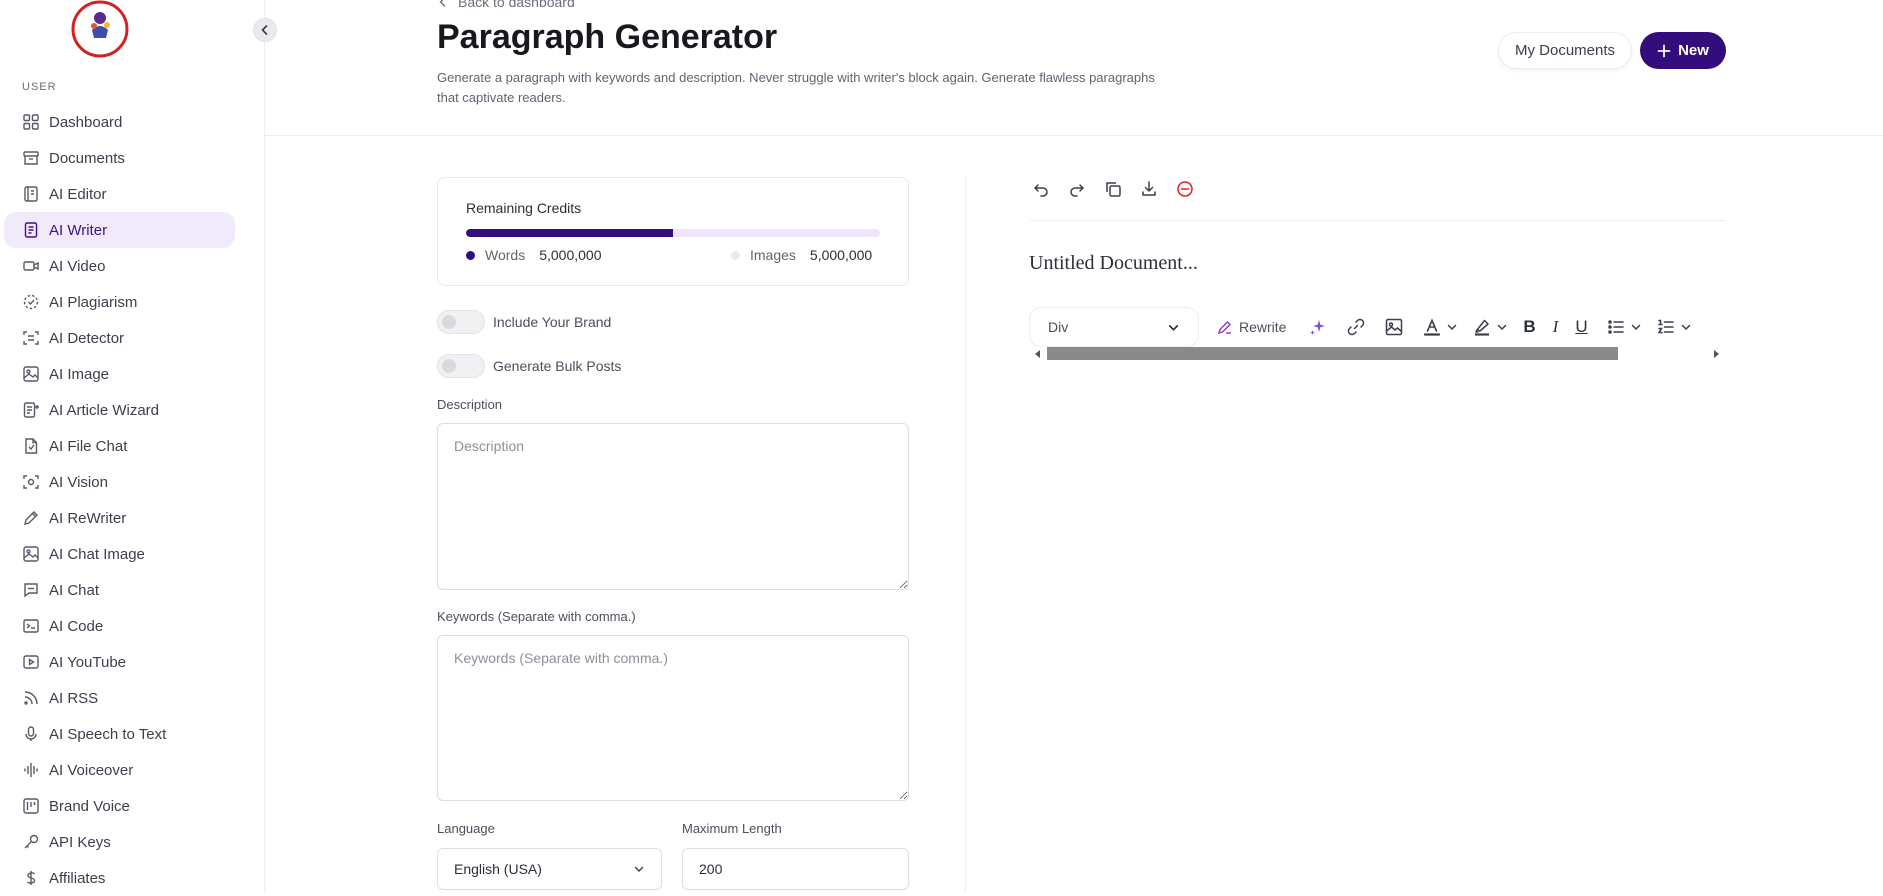  What do you see at coordinates (31, 590) in the screenshot?
I see `chat-icon` at bounding box center [31, 590].